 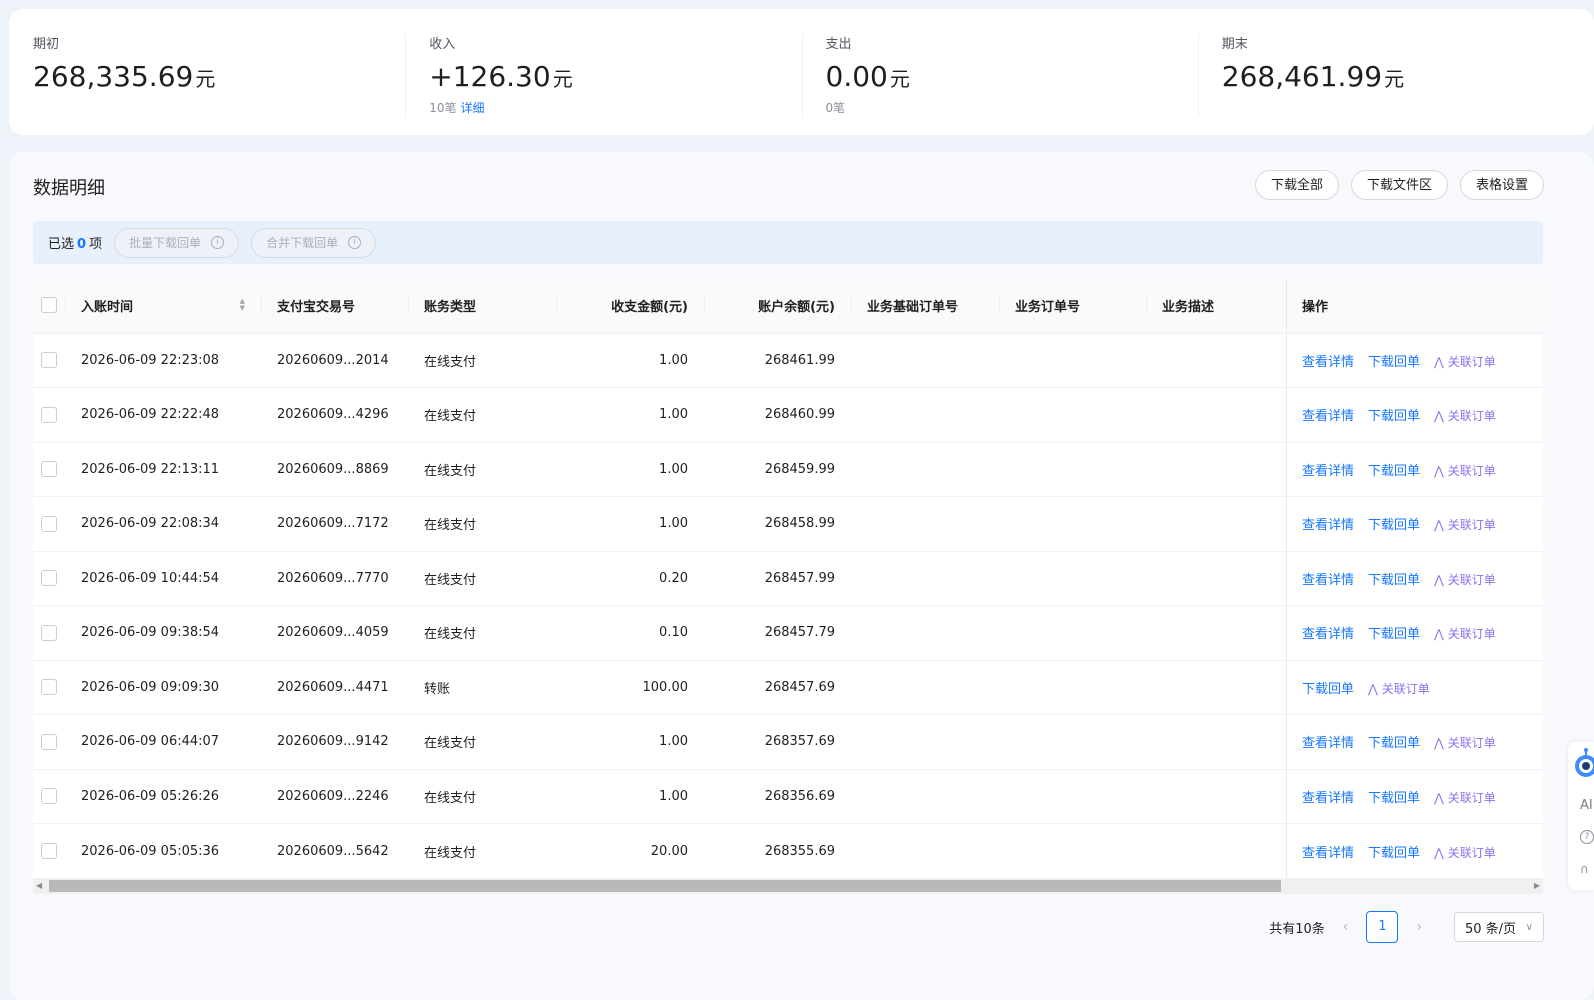 What do you see at coordinates (799, 796) in the screenshot?
I see `cell-balance: 268356.69` at bounding box center [799, 796].